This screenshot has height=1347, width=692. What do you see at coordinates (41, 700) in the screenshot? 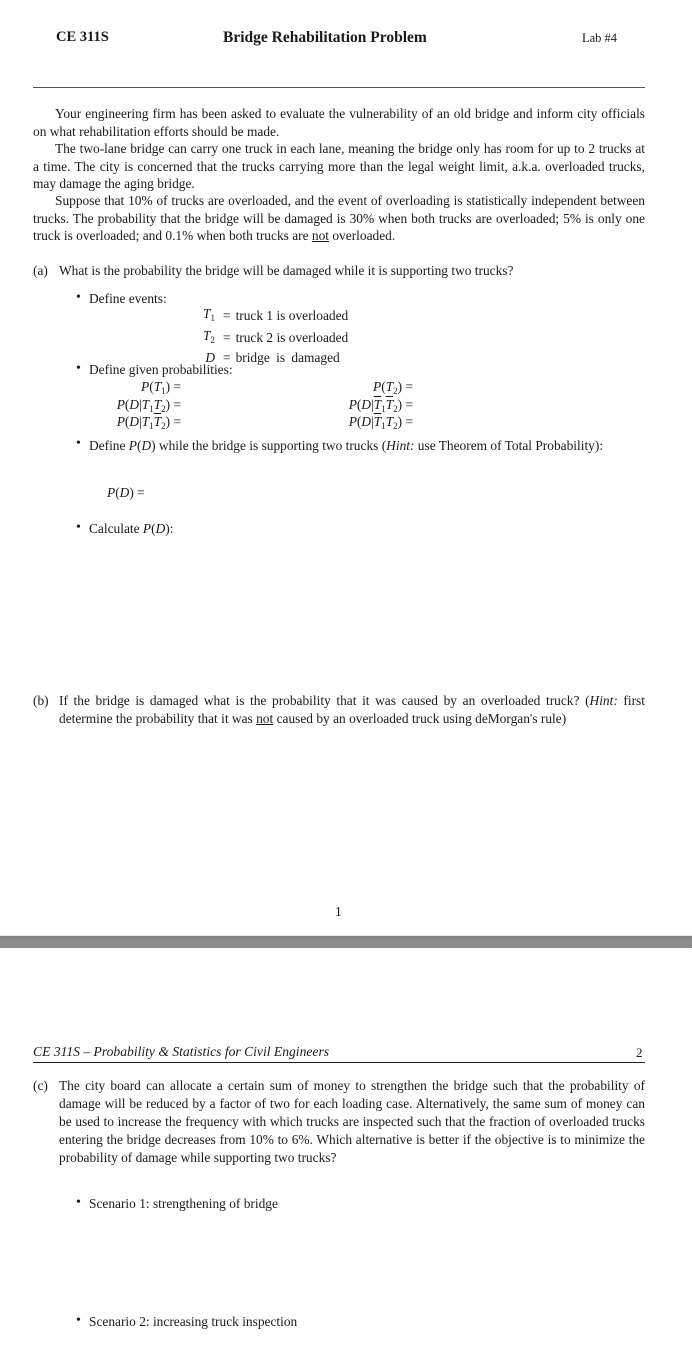
I see `part-b-label: (b)` at bounding box center [41, 700].